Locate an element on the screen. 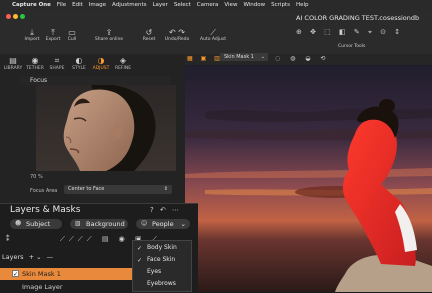 This screenshot has height=293, width=432. undo-redo-label: Undo/Redo is located at coordinates (177, 39).